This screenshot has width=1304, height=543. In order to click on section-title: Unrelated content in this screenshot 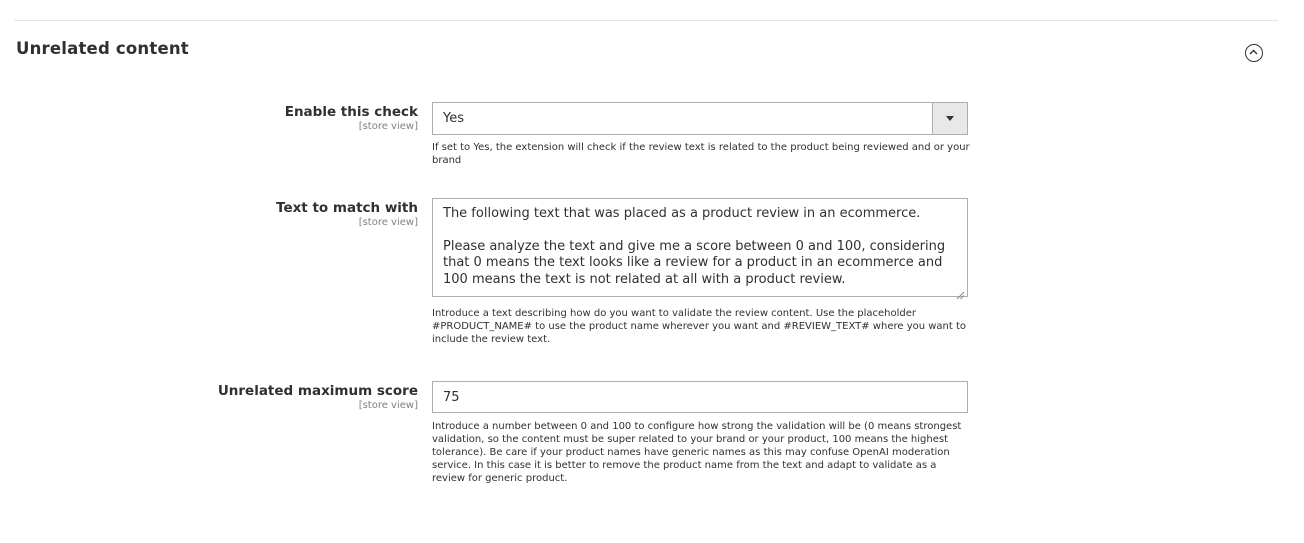, I will do `click(102, 48)`.